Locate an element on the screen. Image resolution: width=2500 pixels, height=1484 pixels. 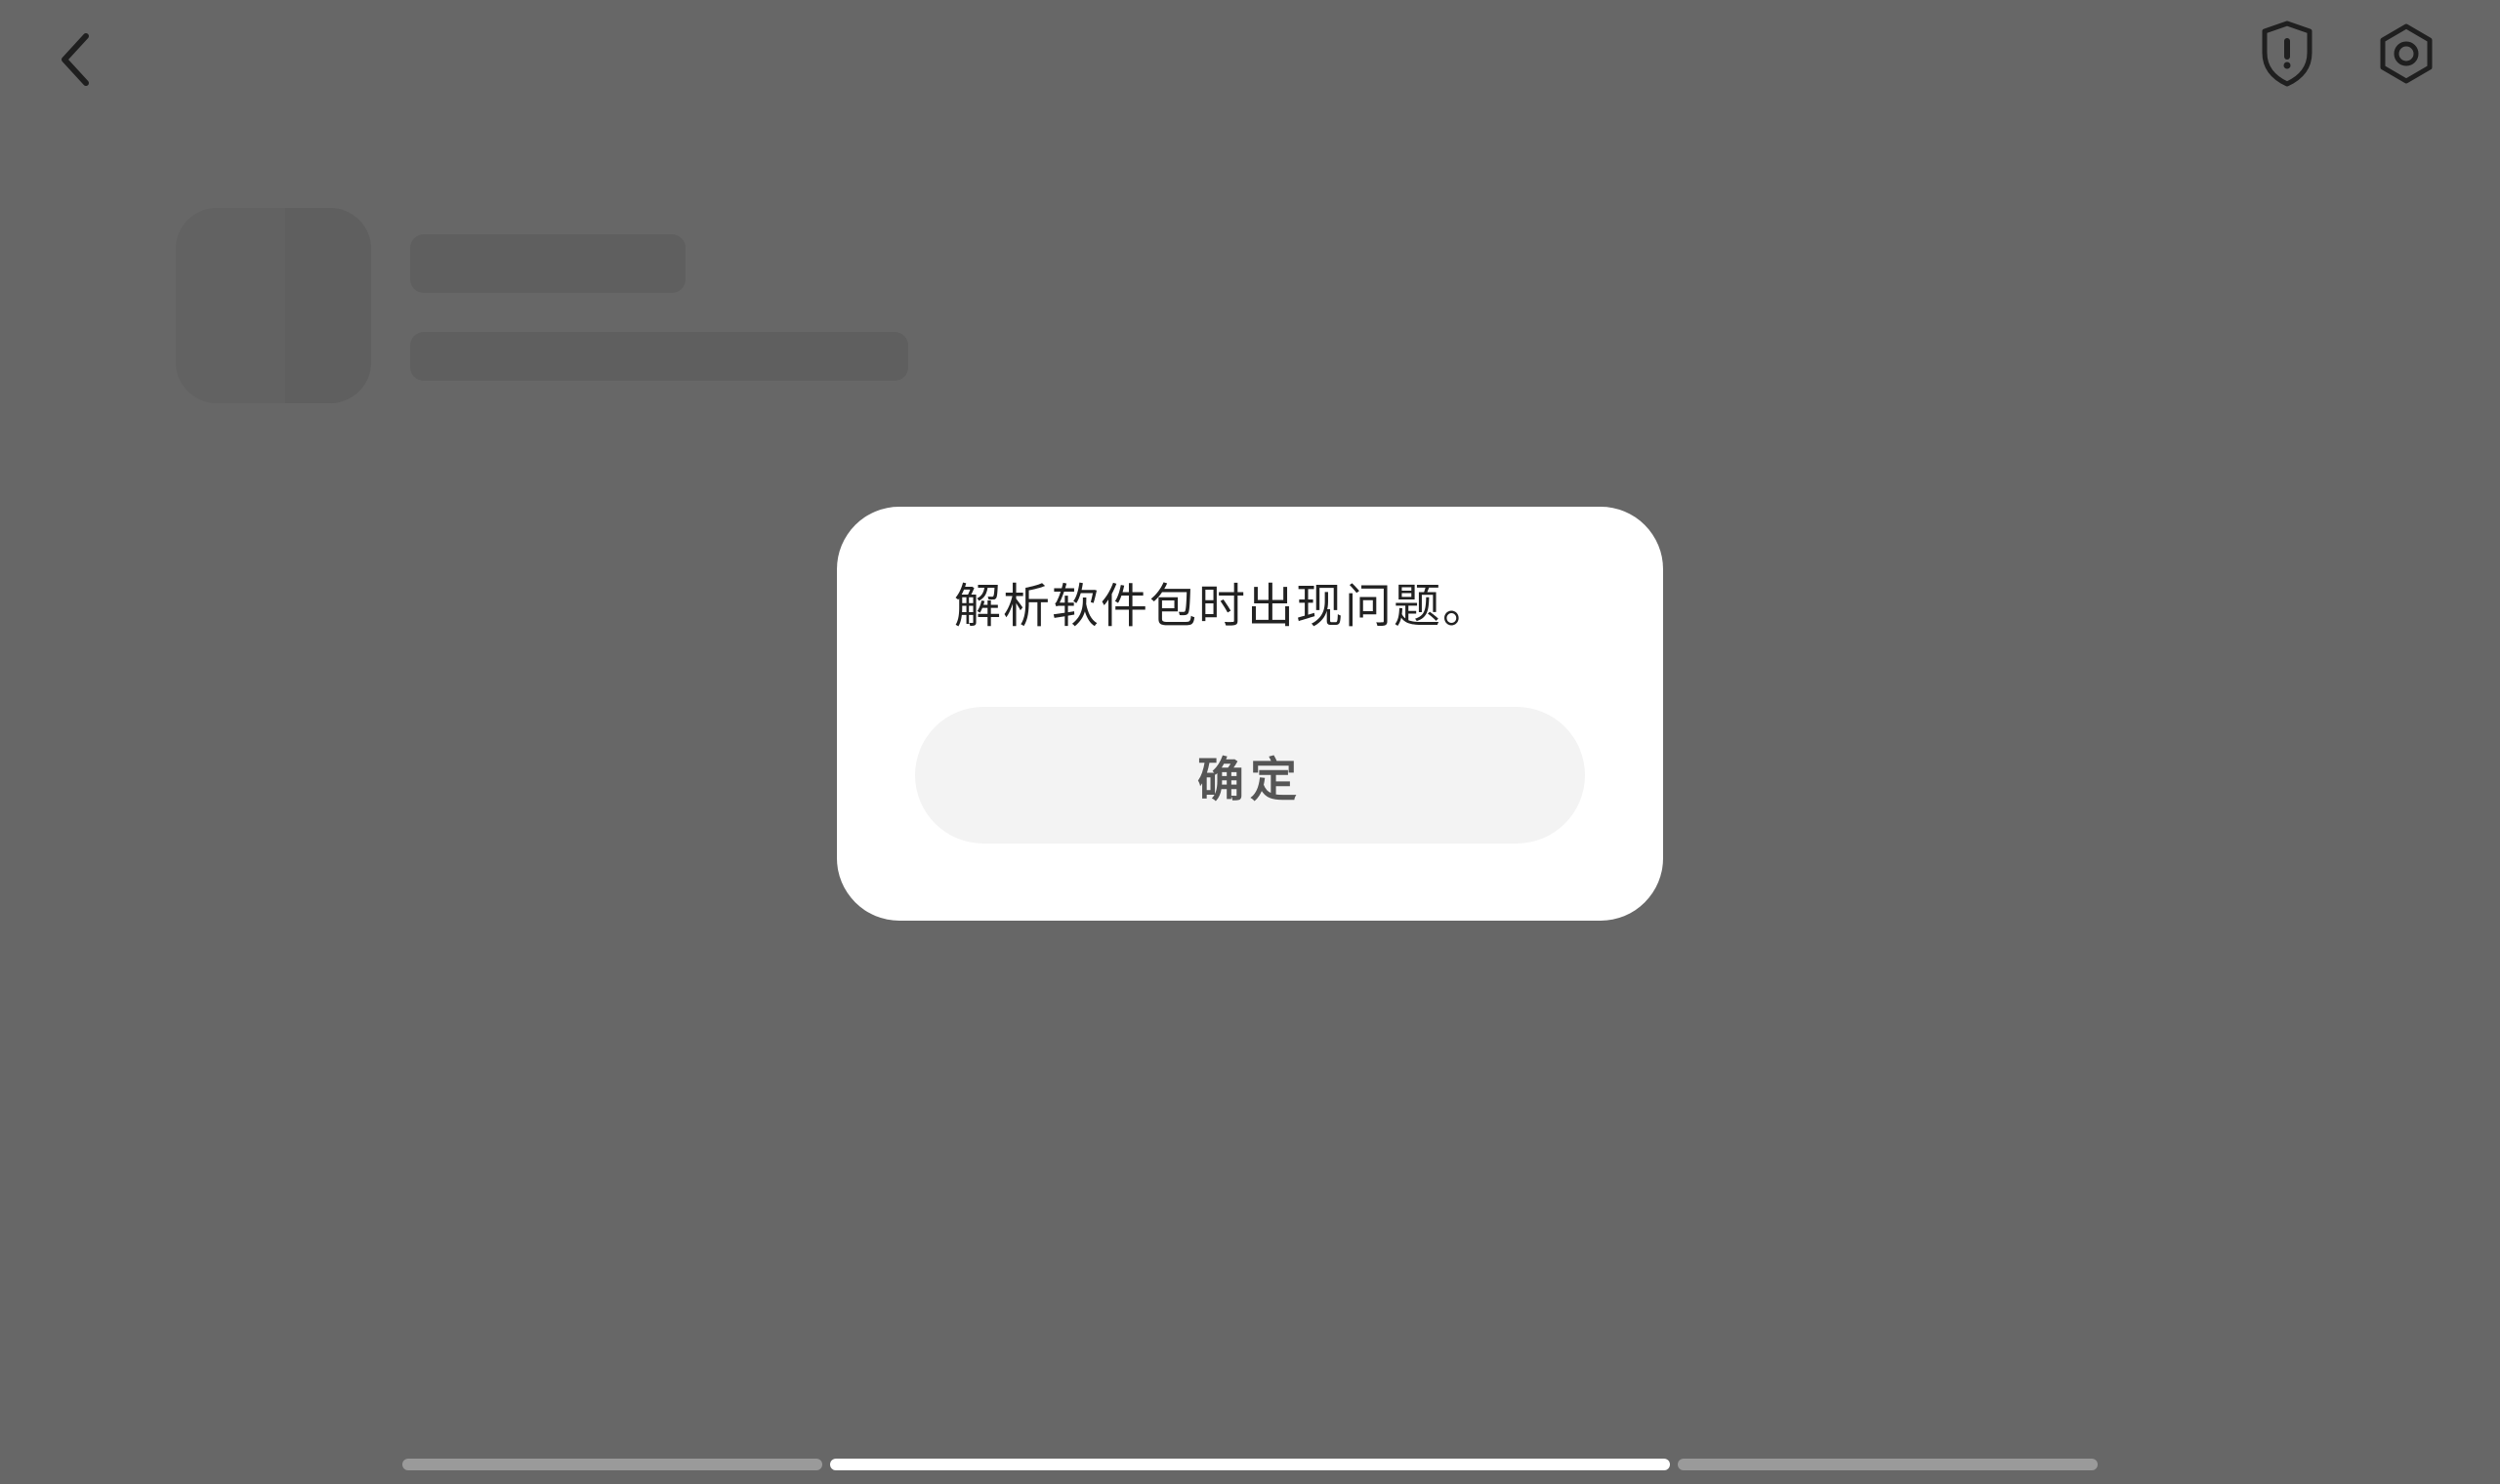
confirm-button: 确定 is located at coordinates (1250, 775).